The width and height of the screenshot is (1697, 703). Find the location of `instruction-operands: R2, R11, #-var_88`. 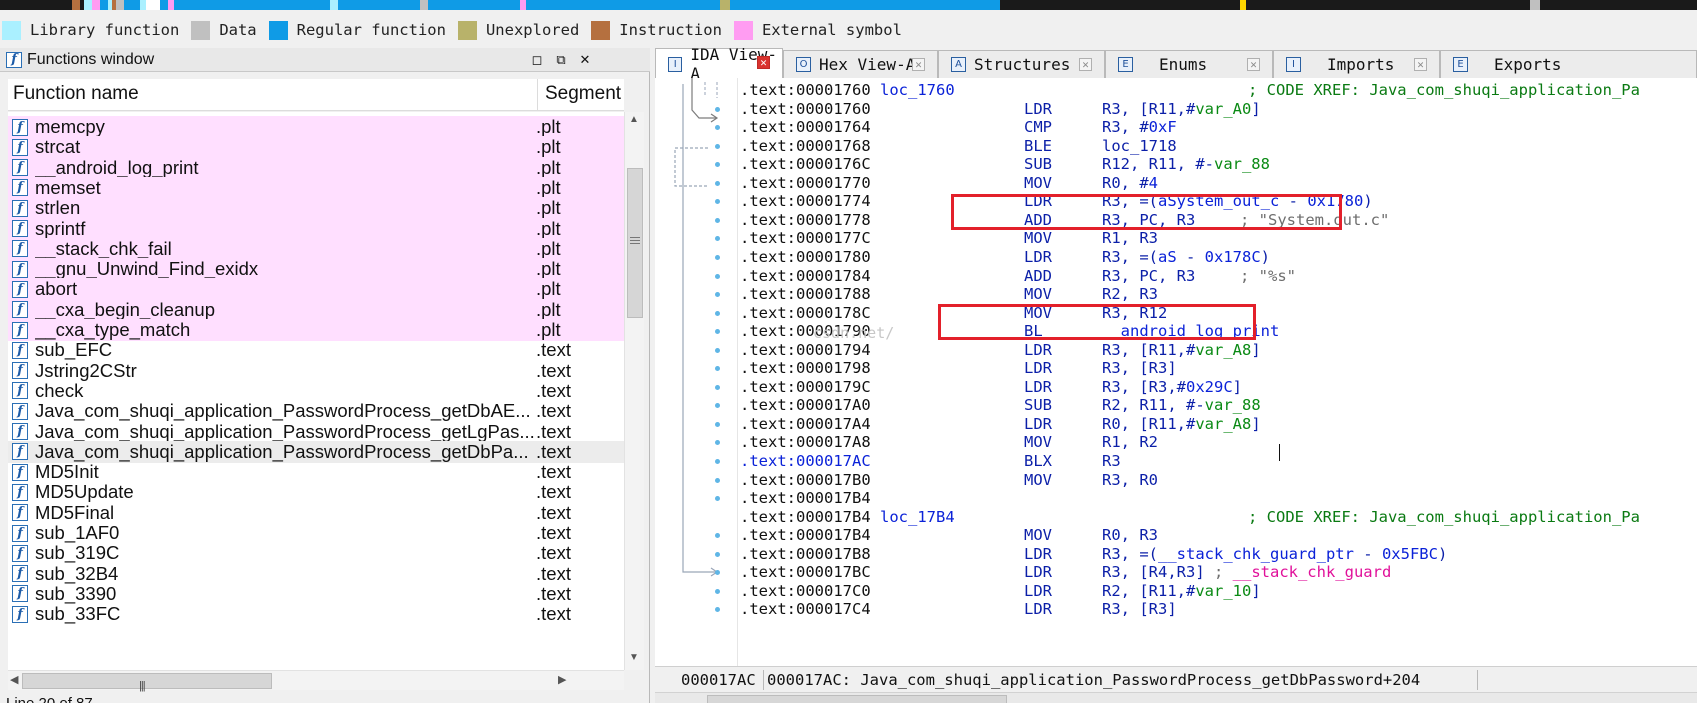

instruction-operands: R2, R11, #-var_88 is located at coordinates (1181, 405).